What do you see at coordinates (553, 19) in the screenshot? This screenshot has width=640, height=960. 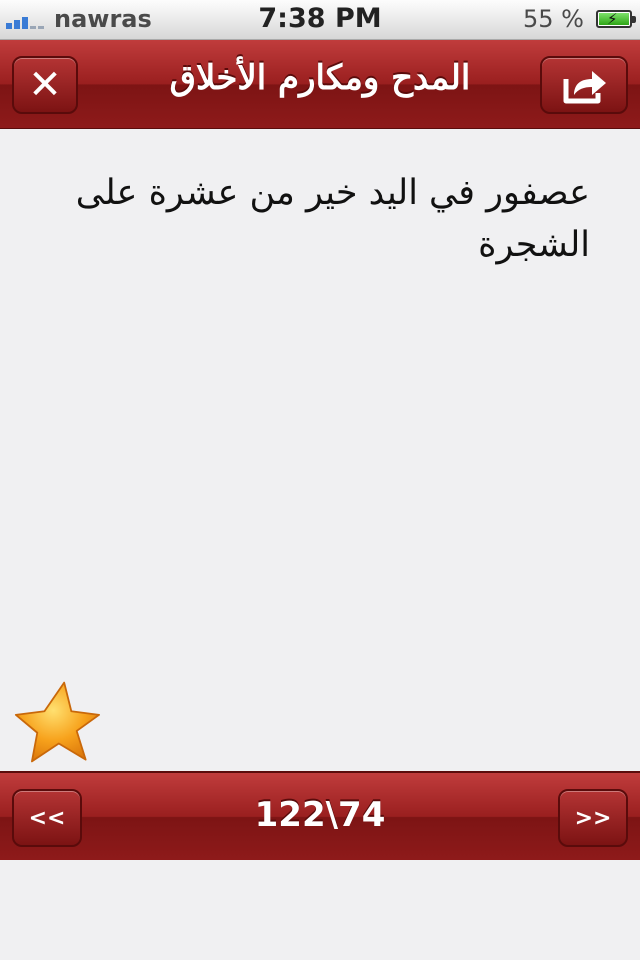 I see `battery-percent: 55 %` at bounding box center [553, 19].